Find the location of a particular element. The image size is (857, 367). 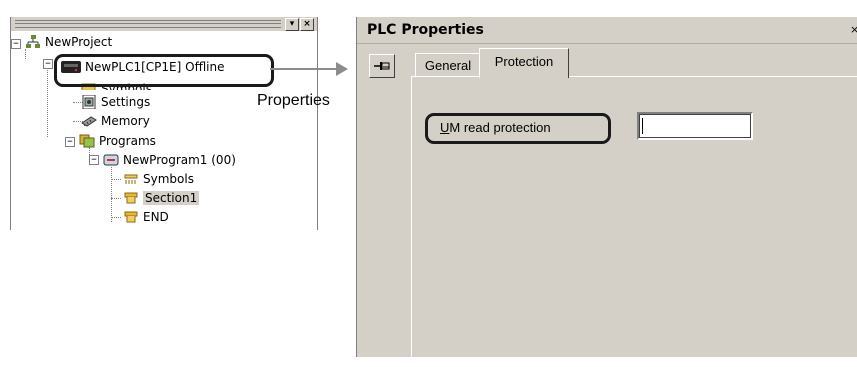

tree-item-label: Programs is located at coordinates (127, 141).